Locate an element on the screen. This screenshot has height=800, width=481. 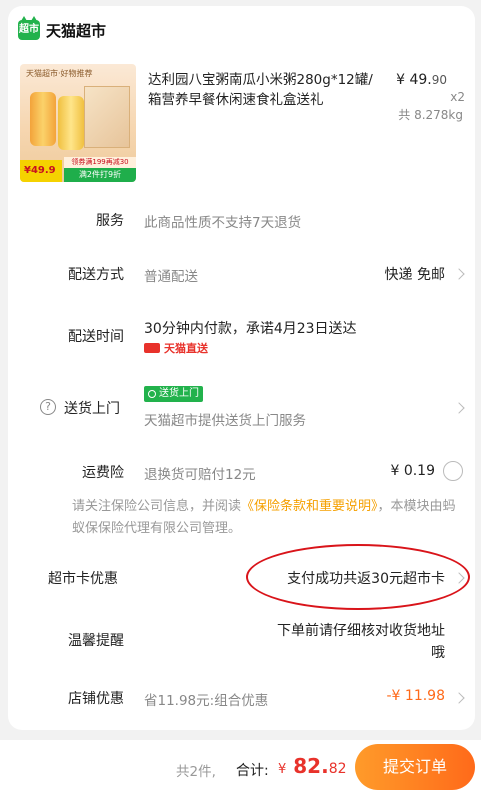
checkout-bar: 共2件, 合计: ¥ 82.82 提交订单 is located at coordinates (240, 770).